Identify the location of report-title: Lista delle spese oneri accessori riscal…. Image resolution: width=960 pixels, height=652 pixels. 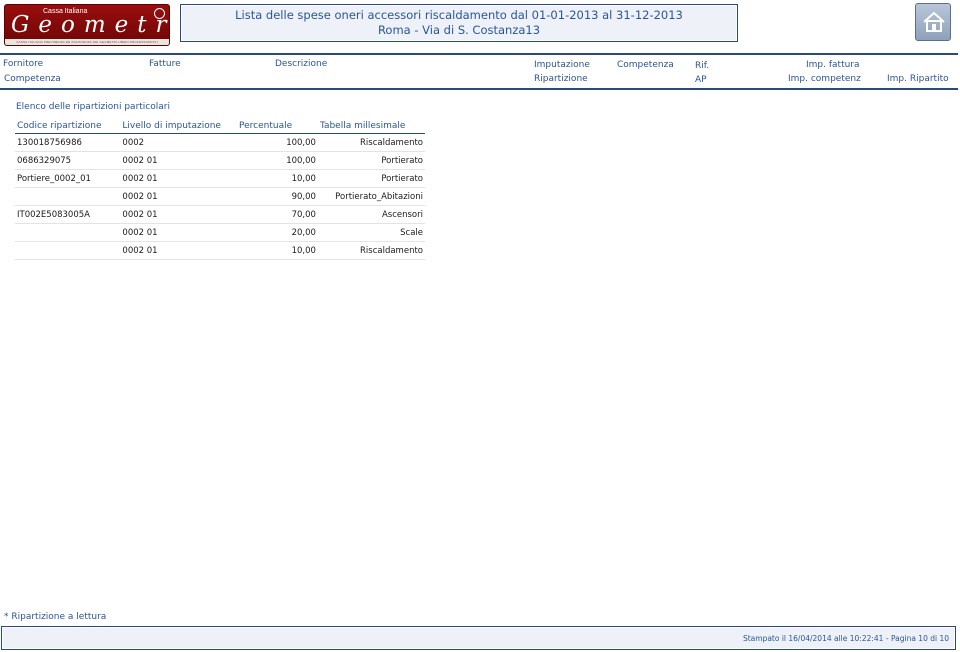
(459, 15).